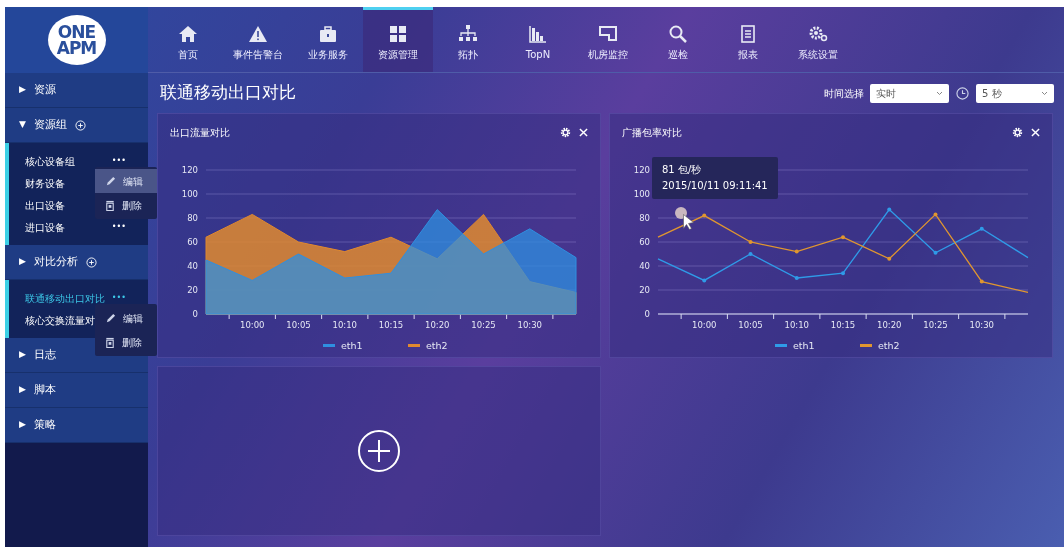 The width and height of the screenshot is (1064, 547). What do you see at coordinates (844, 93) in the screenshot?
I see `field-label: 时间选择` at bounding box center [844, 93].